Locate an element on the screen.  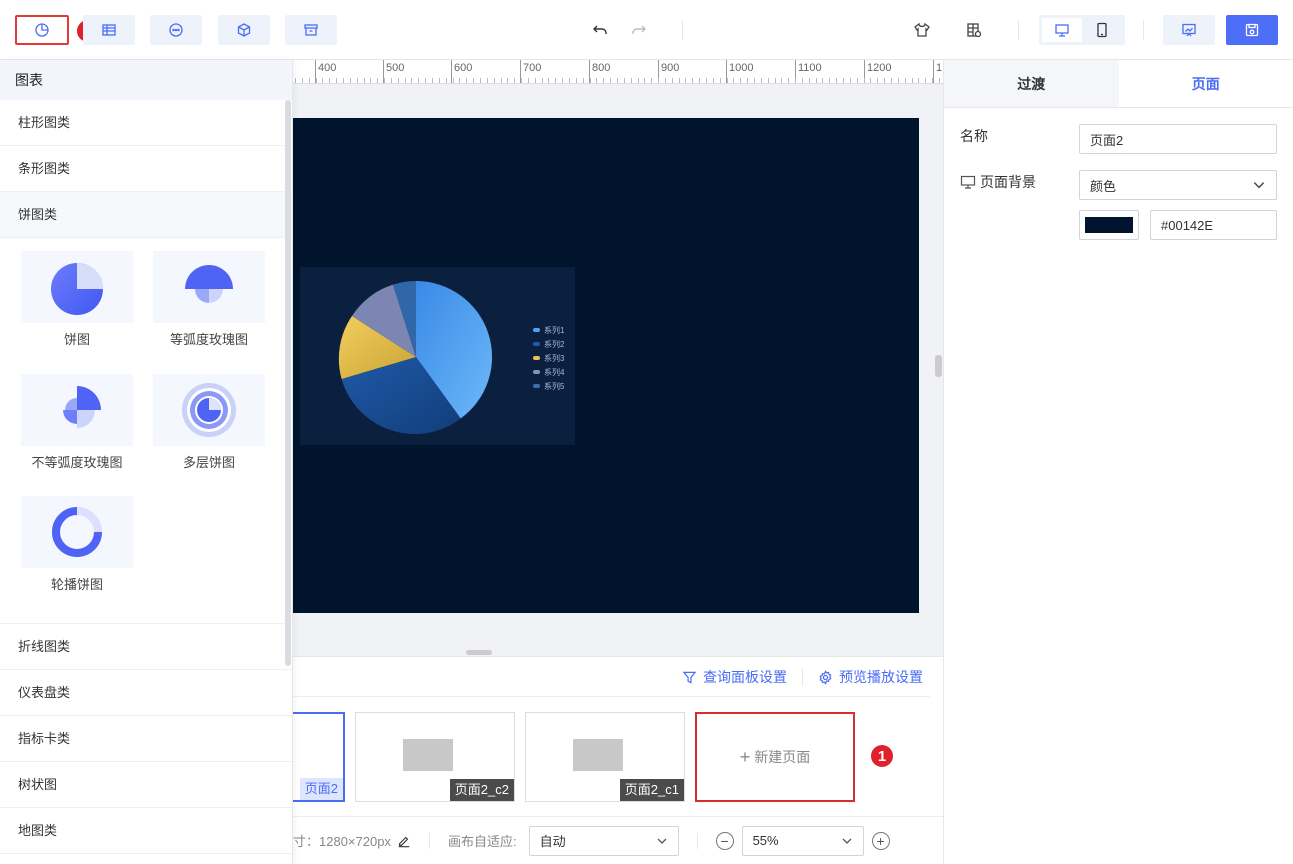
chart-tile-unequal-rose: 不等弧度玫瑰图 is located at coordinates (77, 422).